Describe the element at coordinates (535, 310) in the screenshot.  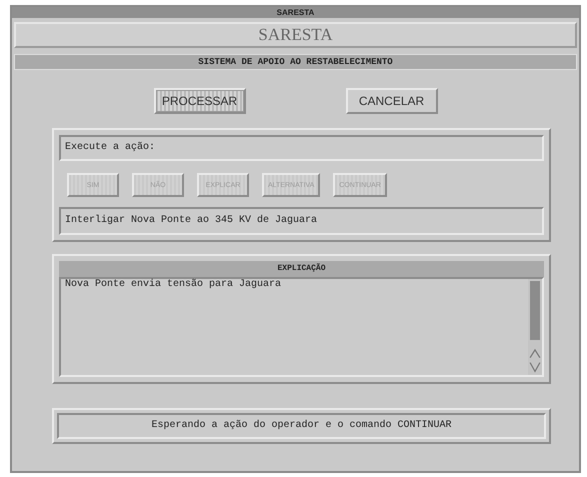
I see `scroll-thumb` at that location.